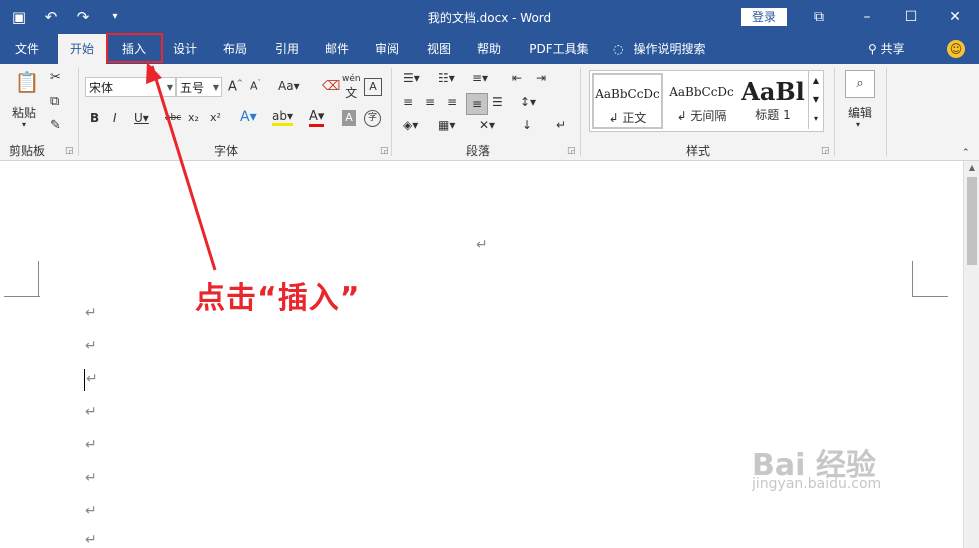 Image resolution: width=979 pixels, height=548 pixels. What do you see at coordinates (817, 484) in the screenshot?
I see `watermark-url: jingyan.baidu.com` at bounding box center [817, 484].